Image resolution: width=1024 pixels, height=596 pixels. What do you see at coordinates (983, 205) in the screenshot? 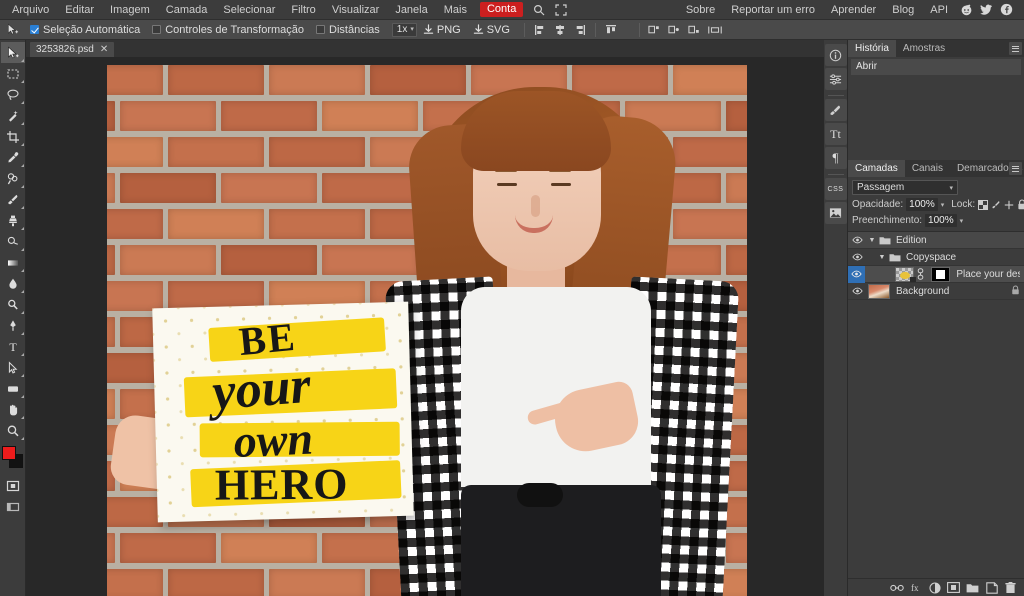
I see `lock-transparency-icon` at bounding box center [983, 205].